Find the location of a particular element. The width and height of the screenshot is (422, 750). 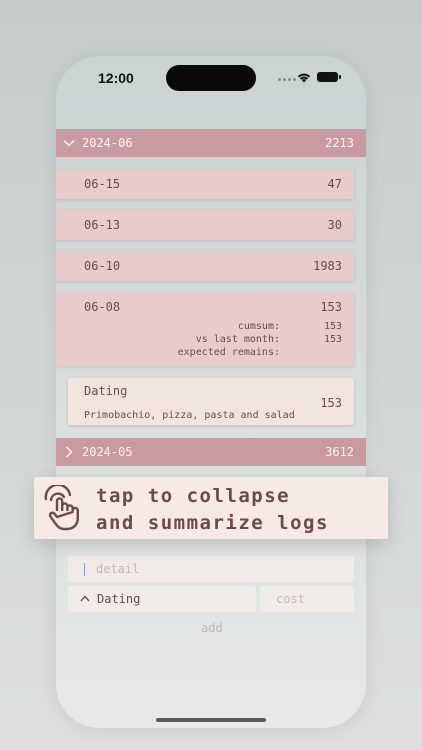

day-date: 06-13 is located at coordinates (102, 225).